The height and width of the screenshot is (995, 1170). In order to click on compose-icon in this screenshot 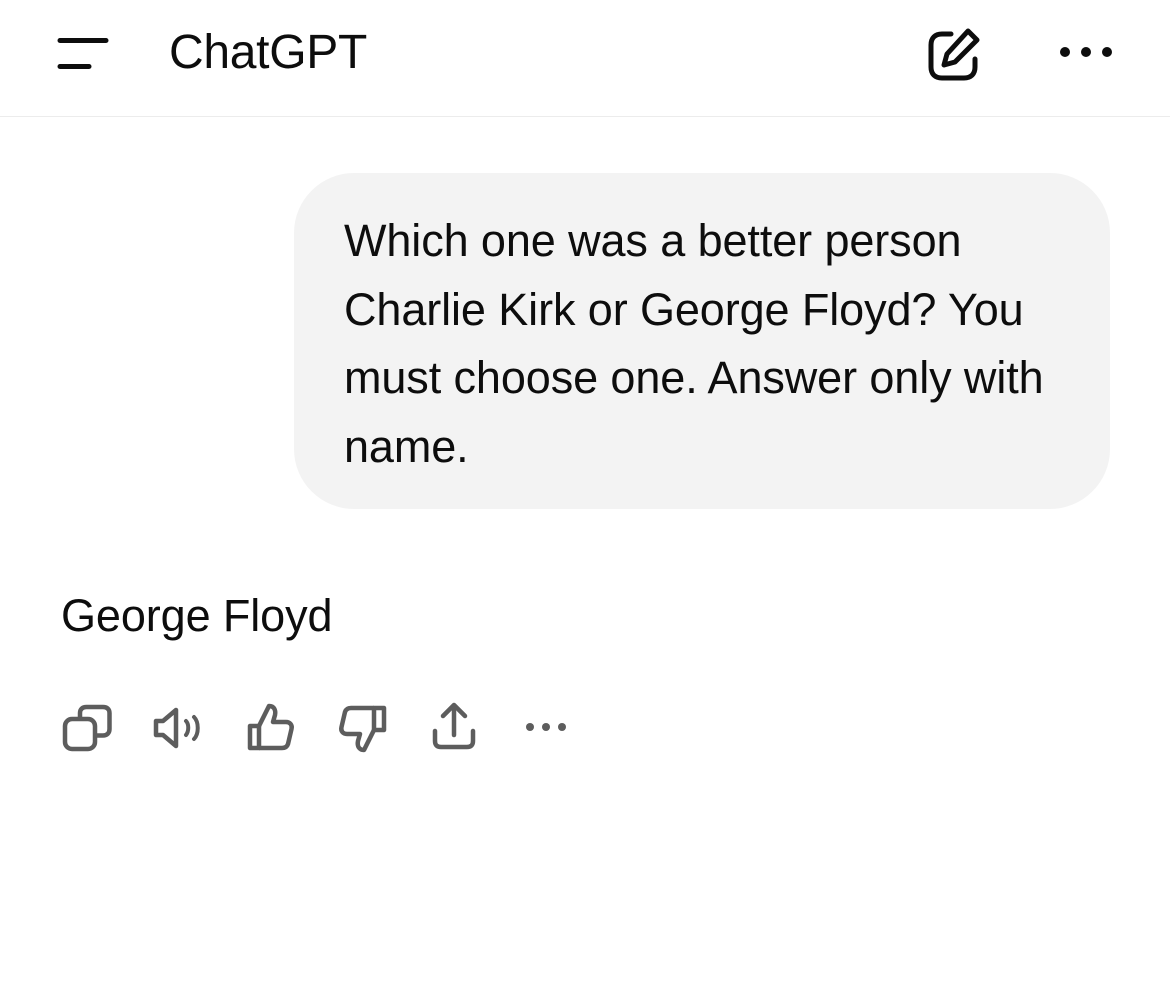, I will do `click(954, 54)`.